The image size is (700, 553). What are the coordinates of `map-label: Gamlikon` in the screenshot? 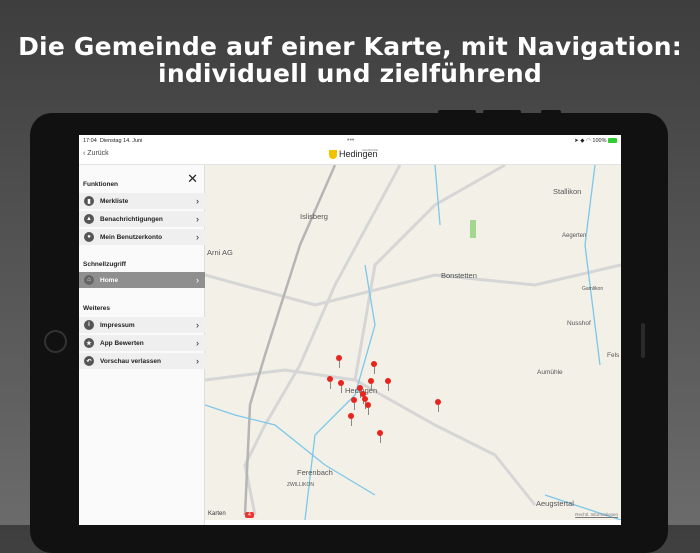 It's located at (593, 289).